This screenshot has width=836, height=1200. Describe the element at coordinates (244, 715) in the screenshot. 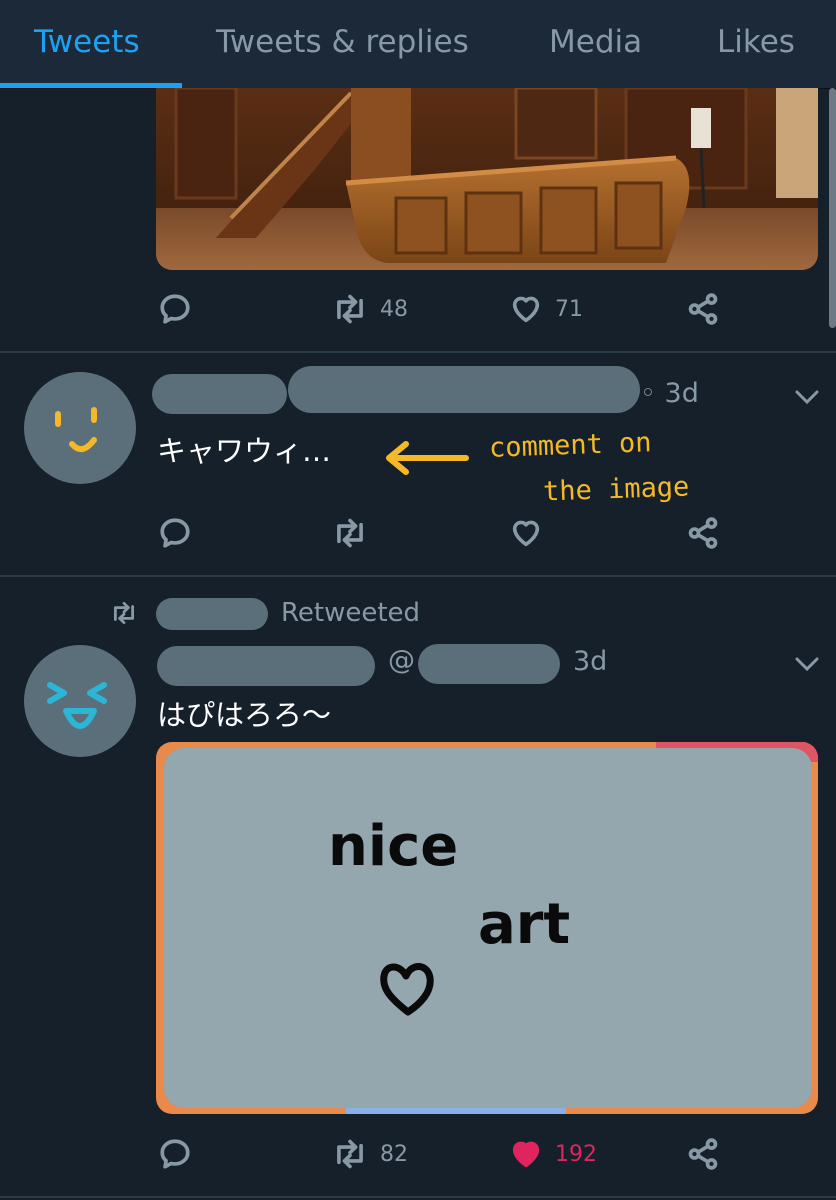

I see `tweet-text: はぴはろろ〜` at that location.